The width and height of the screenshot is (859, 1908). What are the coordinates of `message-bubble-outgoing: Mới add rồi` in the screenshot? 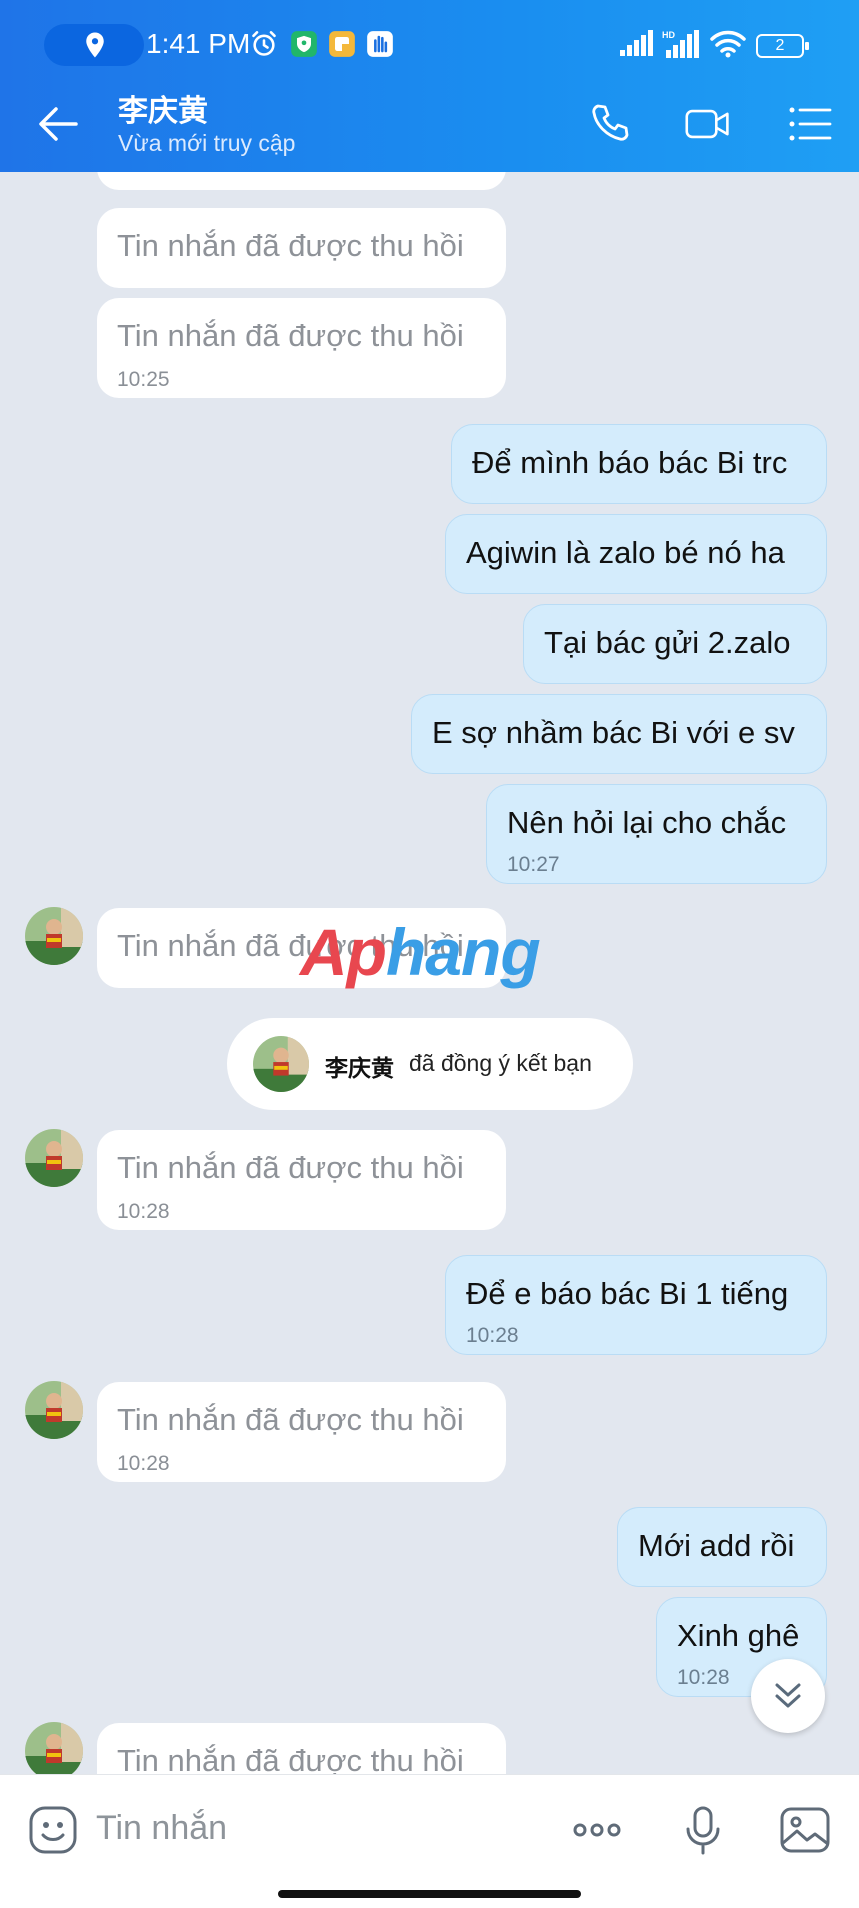 It's located at (722, 1547).